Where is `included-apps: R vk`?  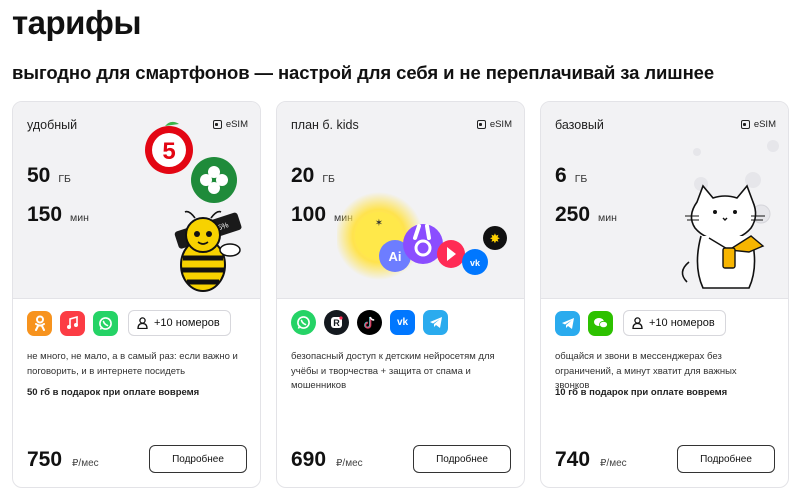 included-apps: R vk is located at coordinates (369, 322).